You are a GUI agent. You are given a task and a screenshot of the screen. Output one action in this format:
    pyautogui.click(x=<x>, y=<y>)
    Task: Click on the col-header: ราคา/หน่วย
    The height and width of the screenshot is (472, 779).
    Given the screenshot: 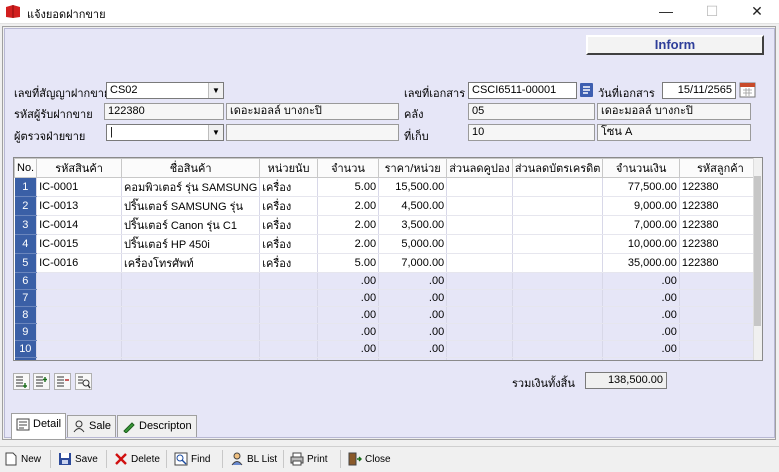 What is the action you would take?
    pyautogui.click(x=413, y=168)
    